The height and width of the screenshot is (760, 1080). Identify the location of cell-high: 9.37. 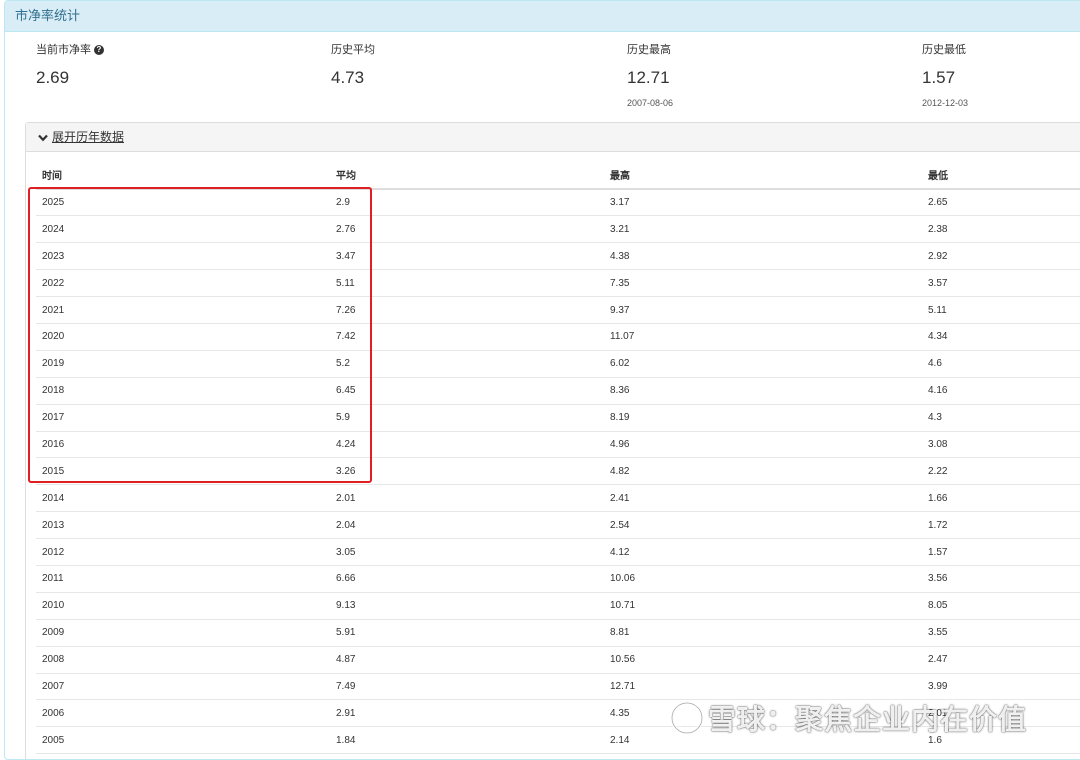
(763, 310).